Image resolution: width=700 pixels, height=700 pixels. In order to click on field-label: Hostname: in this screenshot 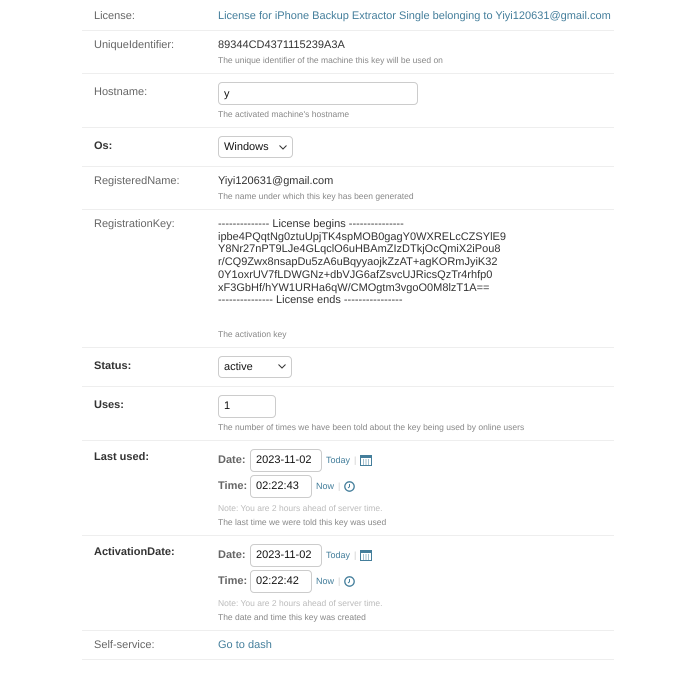, I will do `click(121, 91)`.